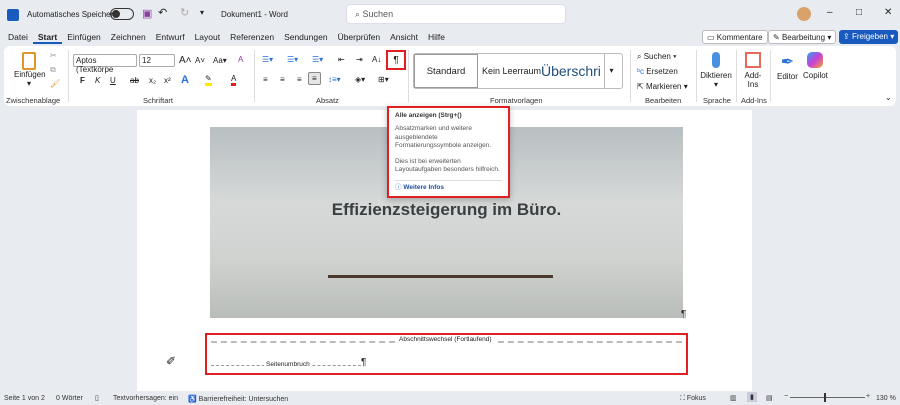 The image size is (900, 405). What do you see at coordinates (171, 361) in the screenshot?
I see `draw-pen-icon: ✐` at bounding box center [171, 361].